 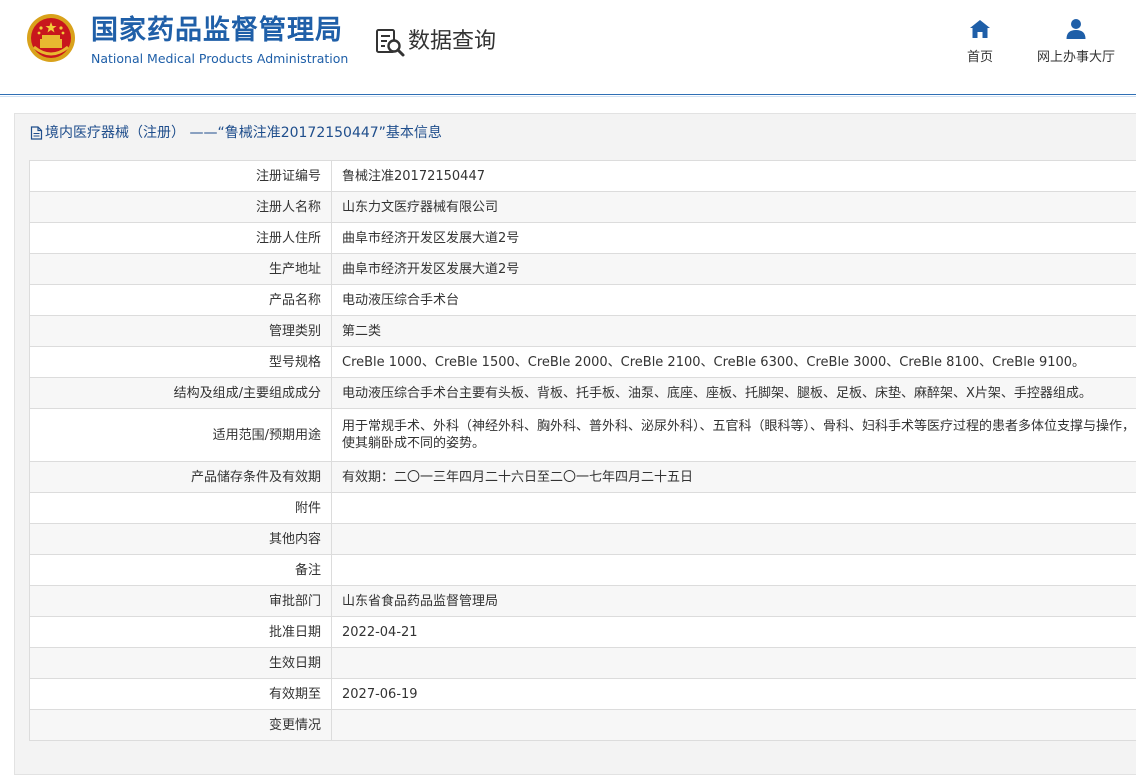 I want to click on table-row: 注册人名称 山东力文医疗器械有限公司, so click(x=583, y=207).